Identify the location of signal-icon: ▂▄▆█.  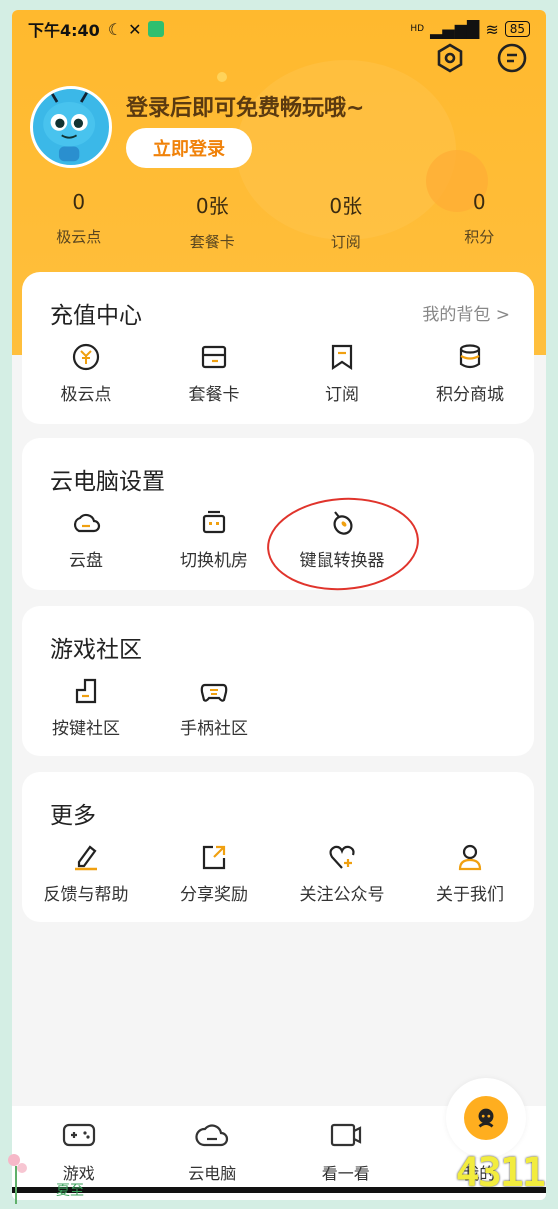
(455, 29).